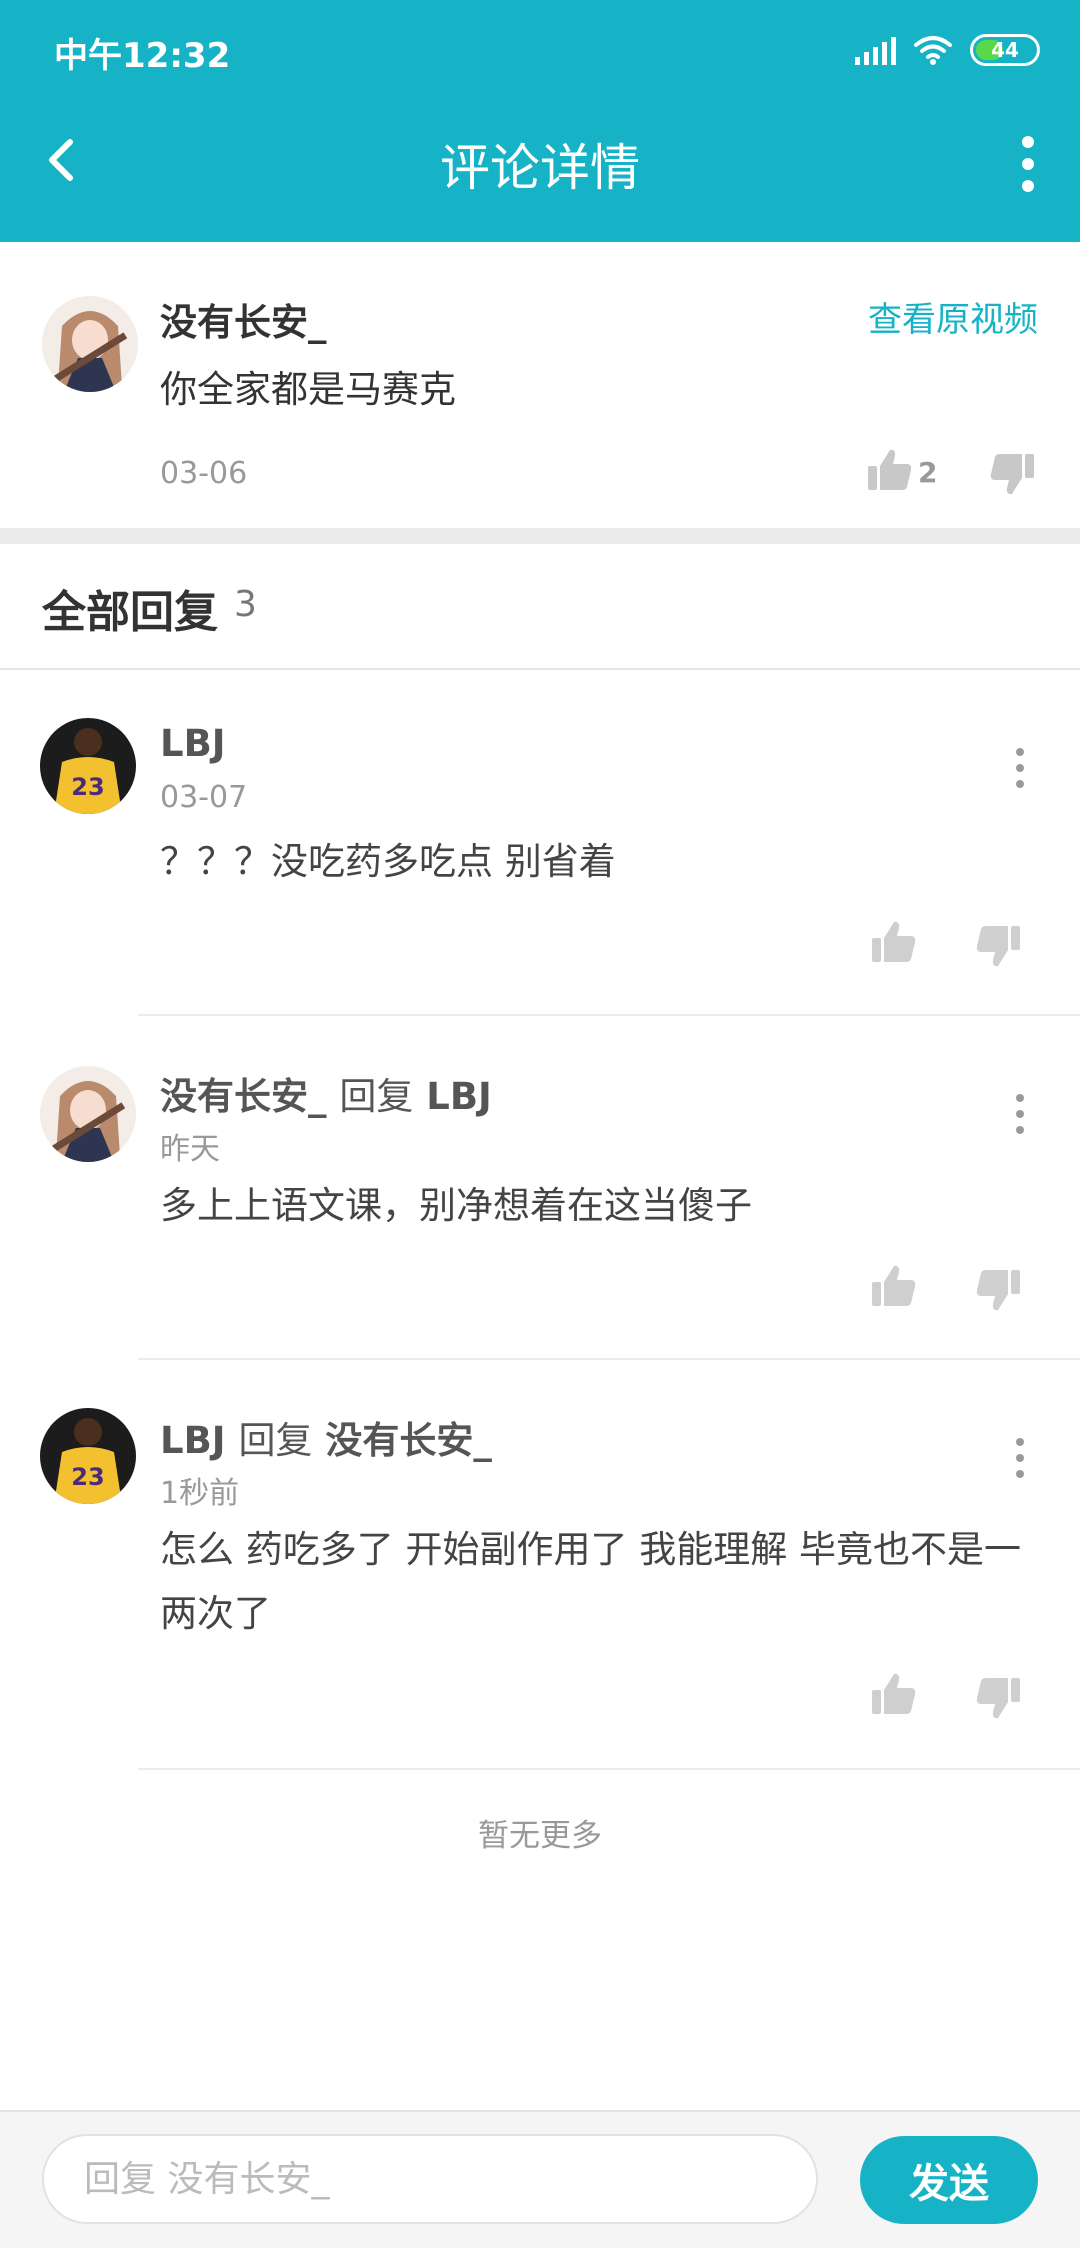 This screenshot has height=2248, width=1080. Describe the element at coordinates (245, 604) in the screenshot. I see `replies-count: 3` at that location.